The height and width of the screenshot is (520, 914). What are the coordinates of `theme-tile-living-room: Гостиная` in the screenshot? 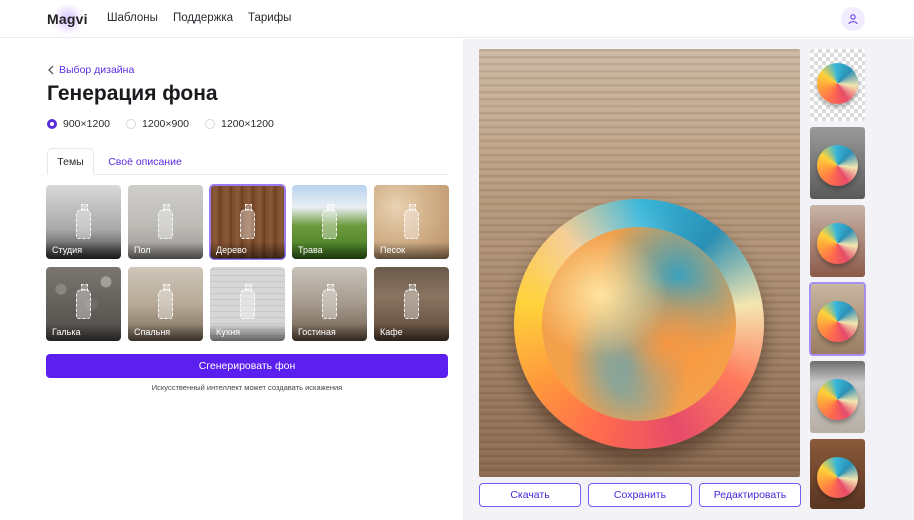 It's located at (329, 304).